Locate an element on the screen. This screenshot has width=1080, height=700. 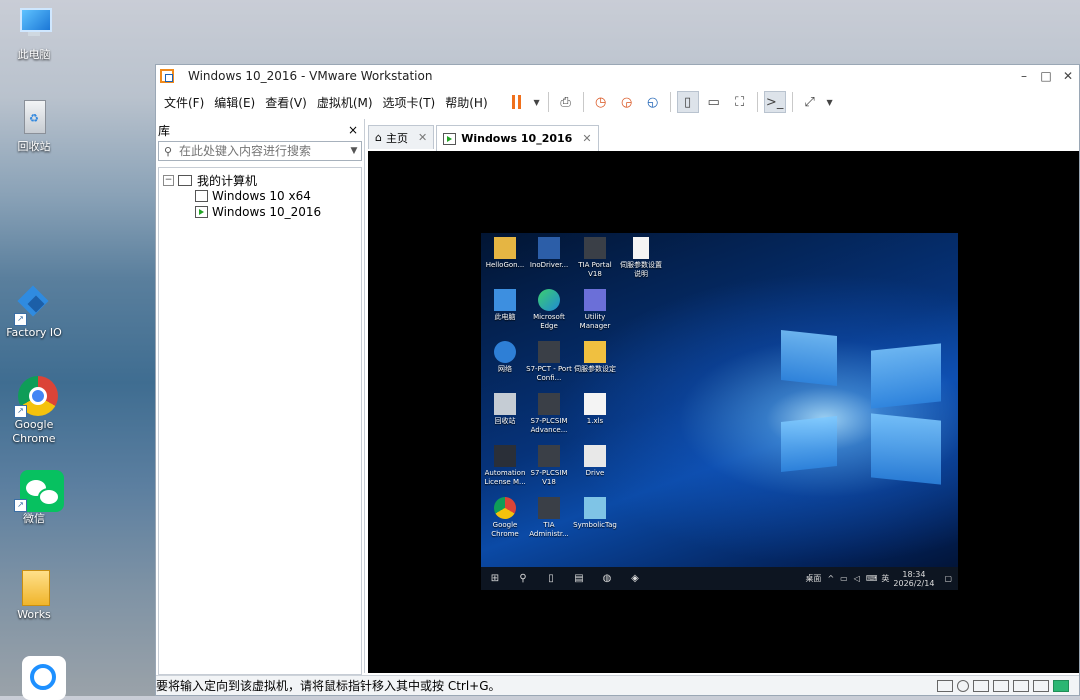
pause-button is located at coordinates (517, 102).